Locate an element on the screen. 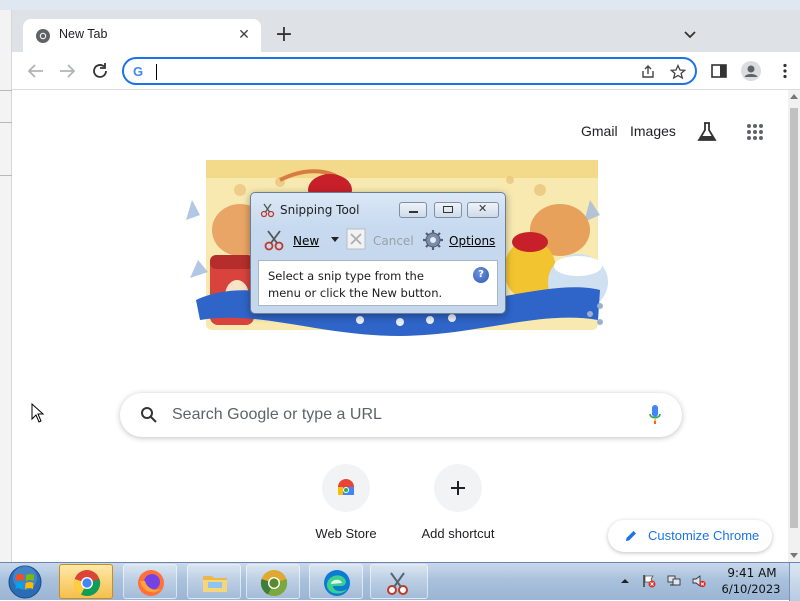 This screenshot has width=800, height=601. shortcut-add: Add shortcut is located at coordinates (458, 502).